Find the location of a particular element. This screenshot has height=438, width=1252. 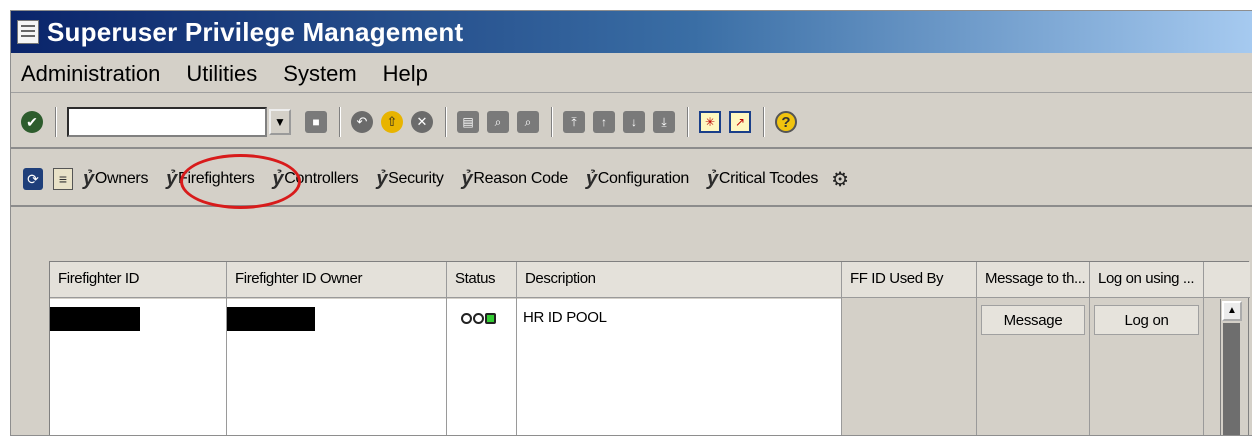

redacted-owner is located at coordinates (271, 319).